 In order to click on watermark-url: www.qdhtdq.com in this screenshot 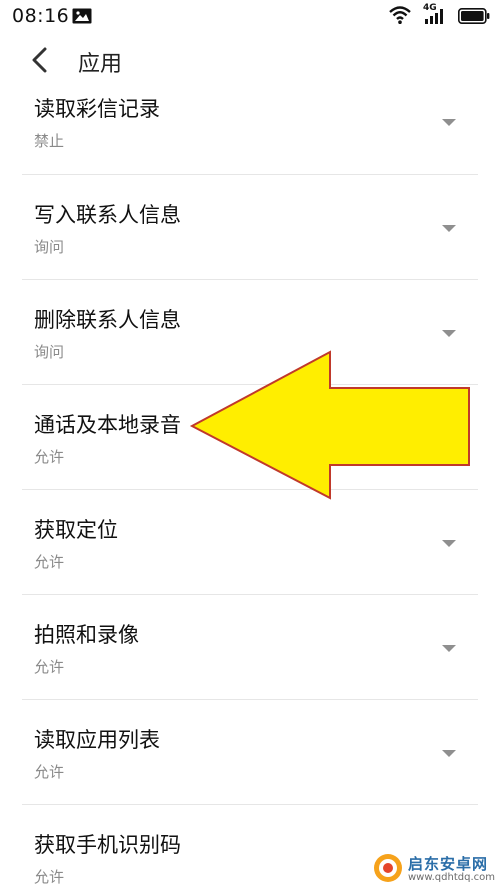, I will do `click(451, 877)`.